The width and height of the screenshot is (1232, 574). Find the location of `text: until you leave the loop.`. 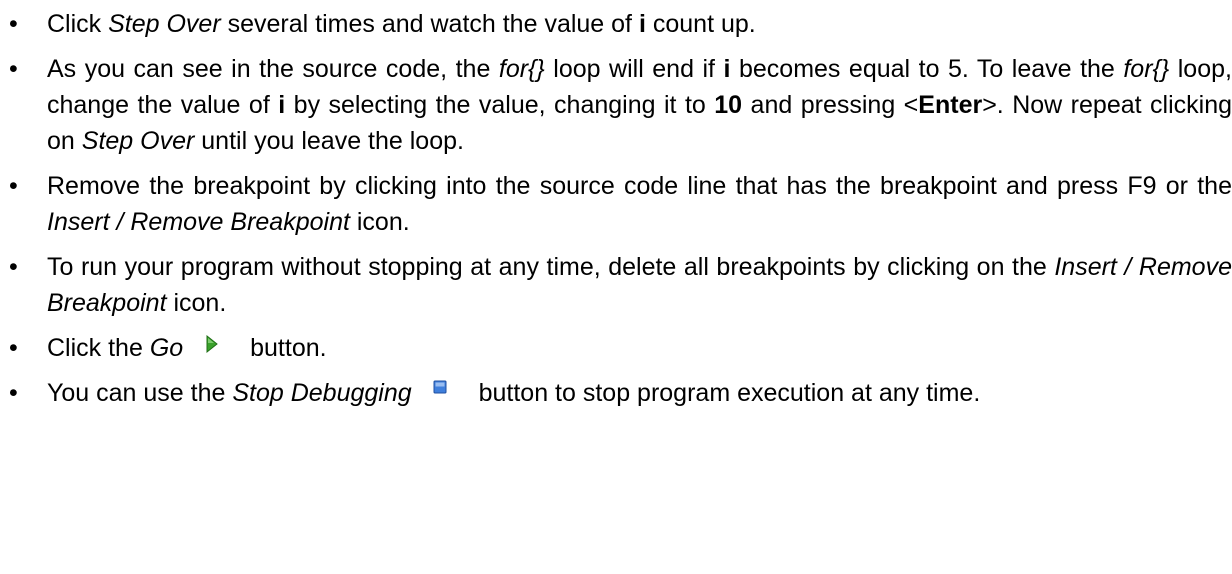

text: until you leave the loop. is located at coordinates (329, 141).